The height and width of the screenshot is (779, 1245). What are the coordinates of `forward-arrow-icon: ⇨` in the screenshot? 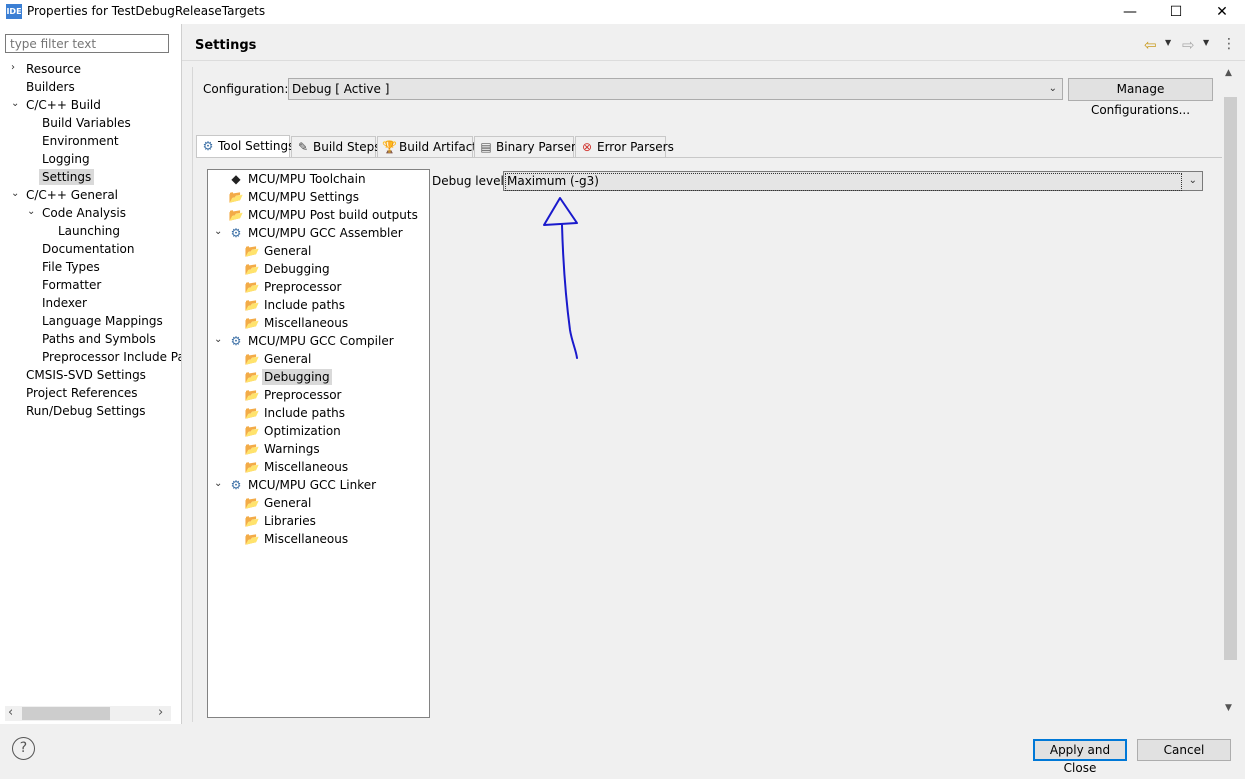 It's located at (1188, 45).